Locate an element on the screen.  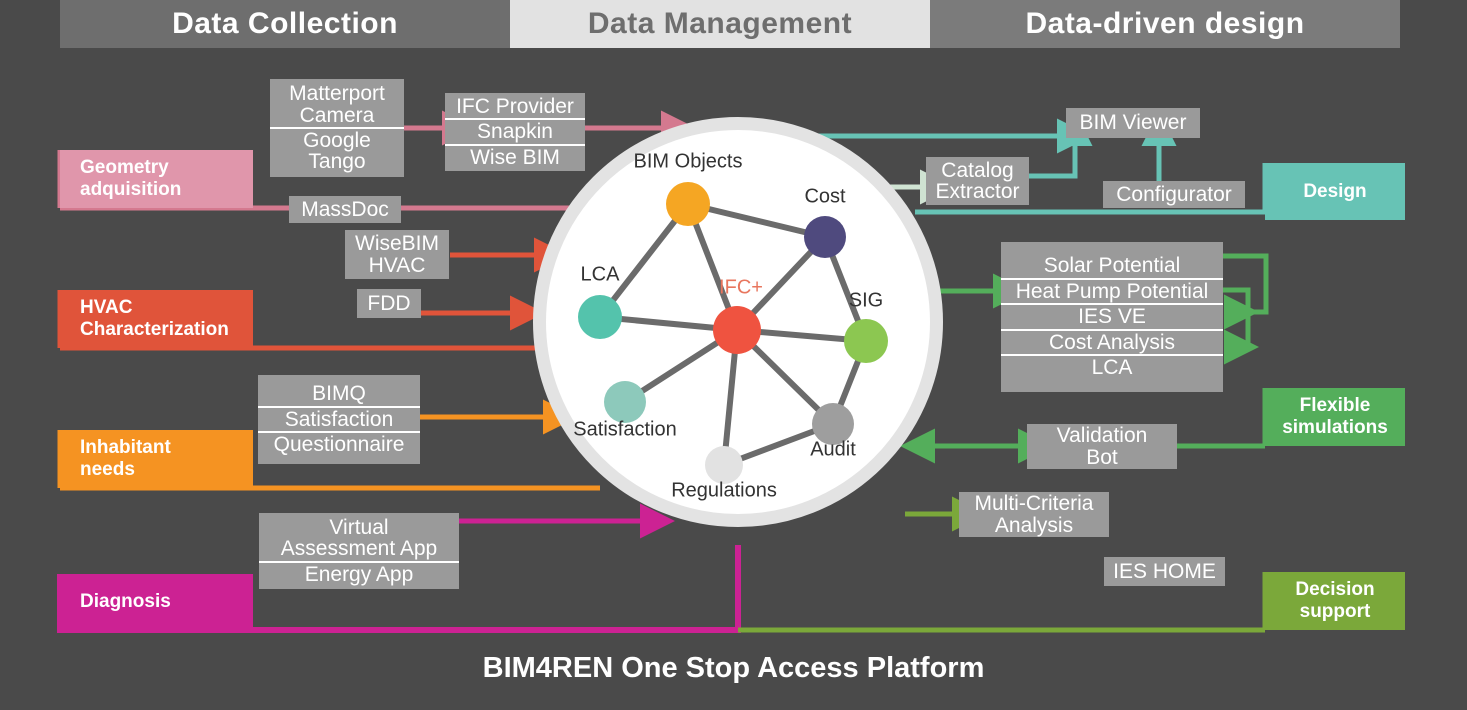
box-bimq-group: BIMQ Satisfaction Questionnaire is located at coordinates (339, 419).